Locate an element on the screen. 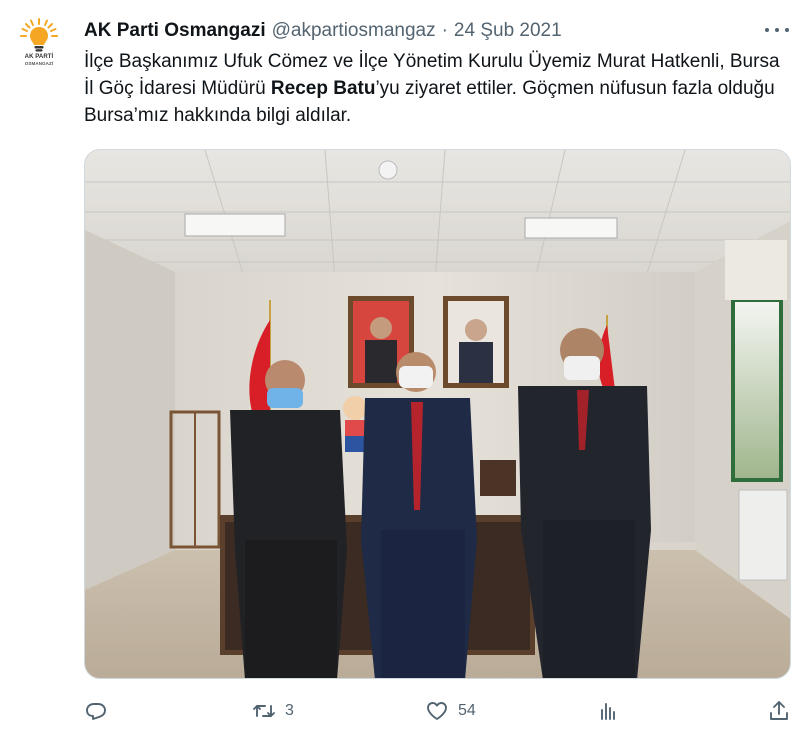 The width and height of the screenshot is (805, 736). avatar-logo-subtext: OSMANGAZİ is located at coordinates (39, 63).